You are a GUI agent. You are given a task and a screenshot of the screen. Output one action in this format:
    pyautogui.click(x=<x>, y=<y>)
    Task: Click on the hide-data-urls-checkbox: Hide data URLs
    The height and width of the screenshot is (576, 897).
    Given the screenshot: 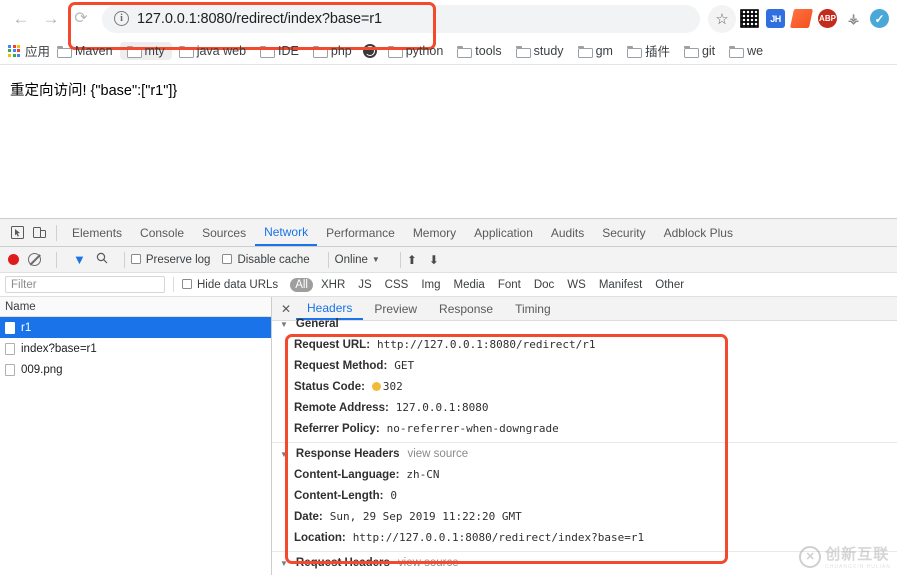 What is the action you would take?
    pyautogui.click(x=230, y=284)
    